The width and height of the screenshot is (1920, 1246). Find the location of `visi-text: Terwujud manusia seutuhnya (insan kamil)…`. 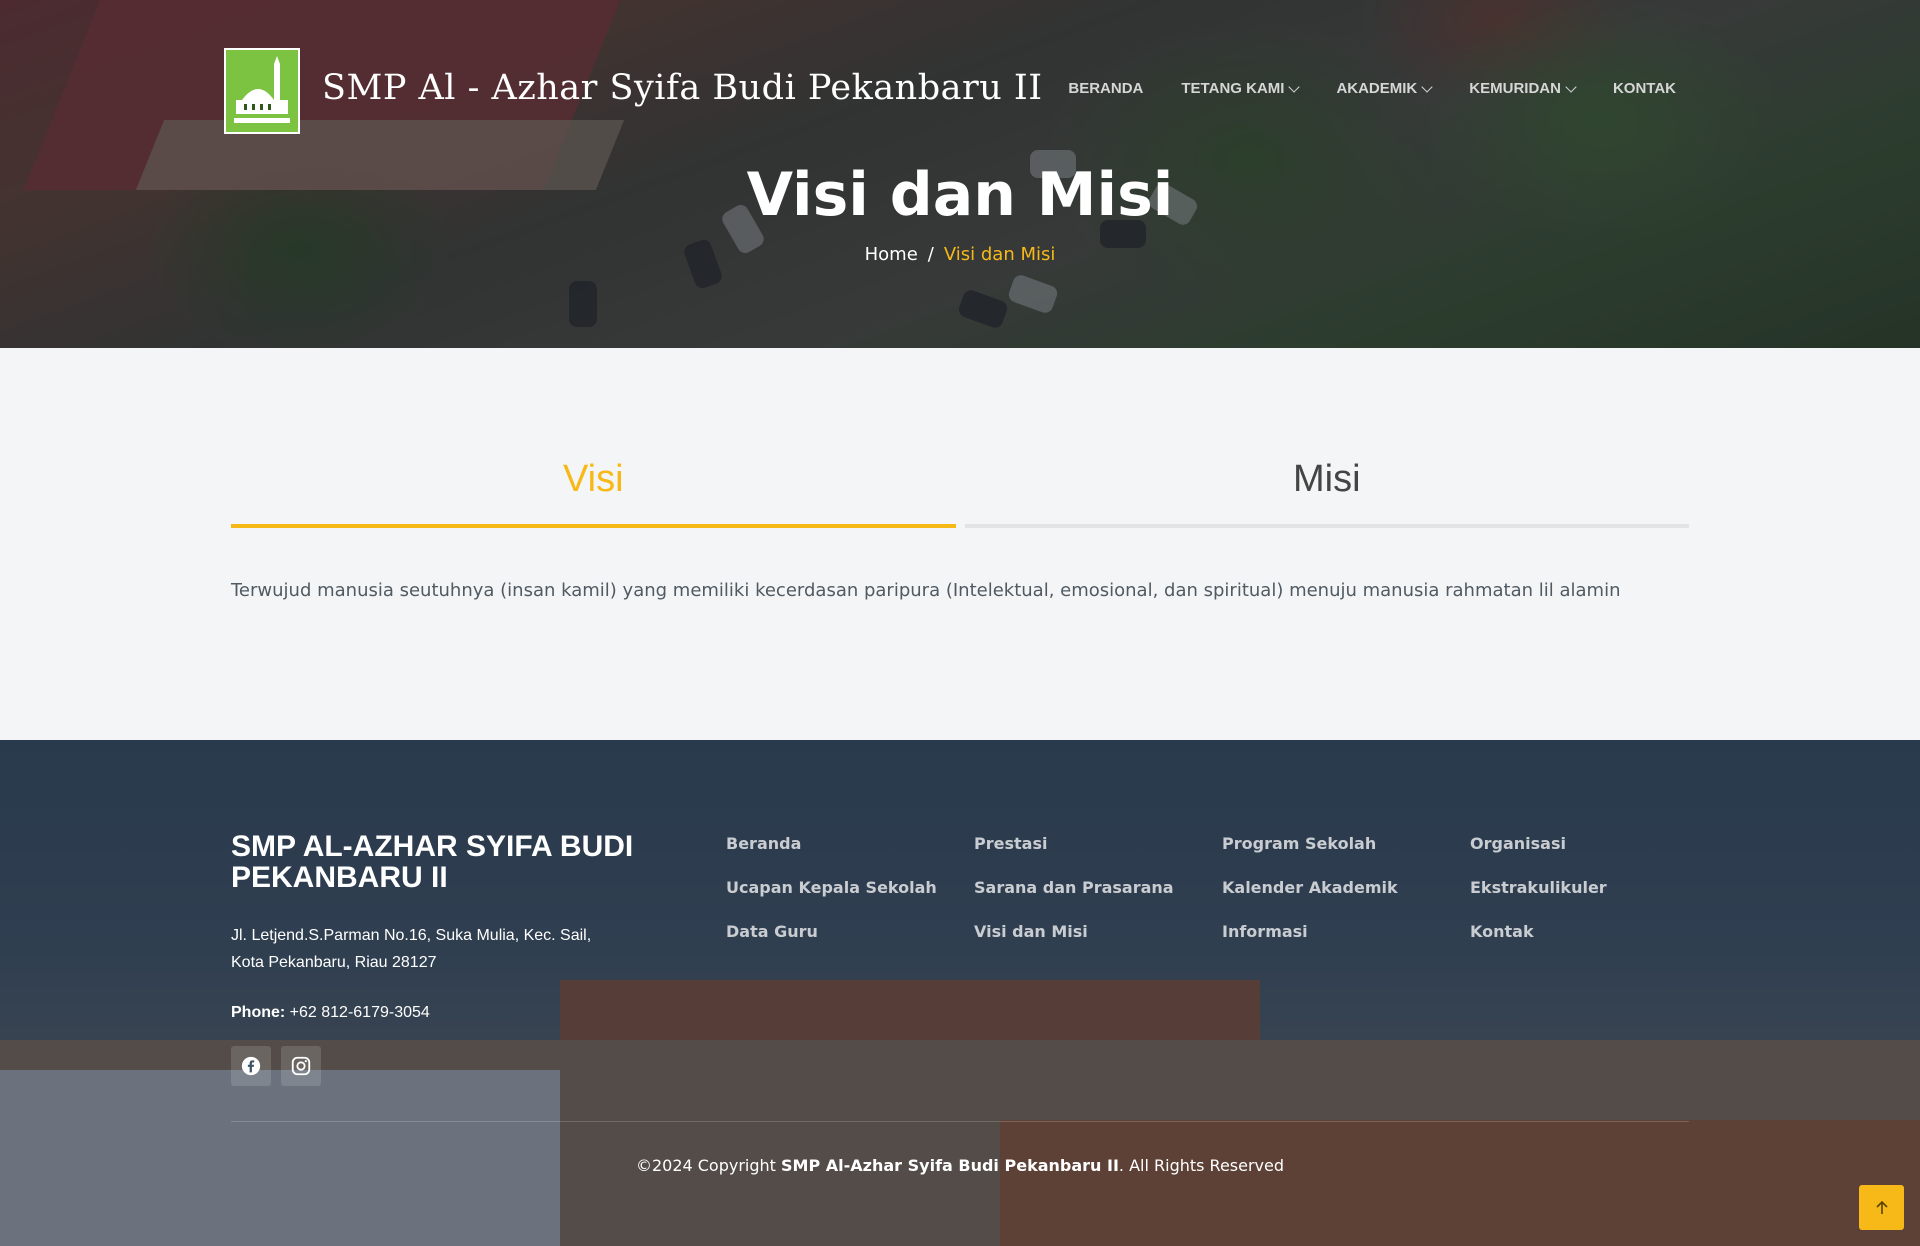

visi-text: Terwujud manusia seutuhnya (insan kamil)… is located at coordinates (926, 590).